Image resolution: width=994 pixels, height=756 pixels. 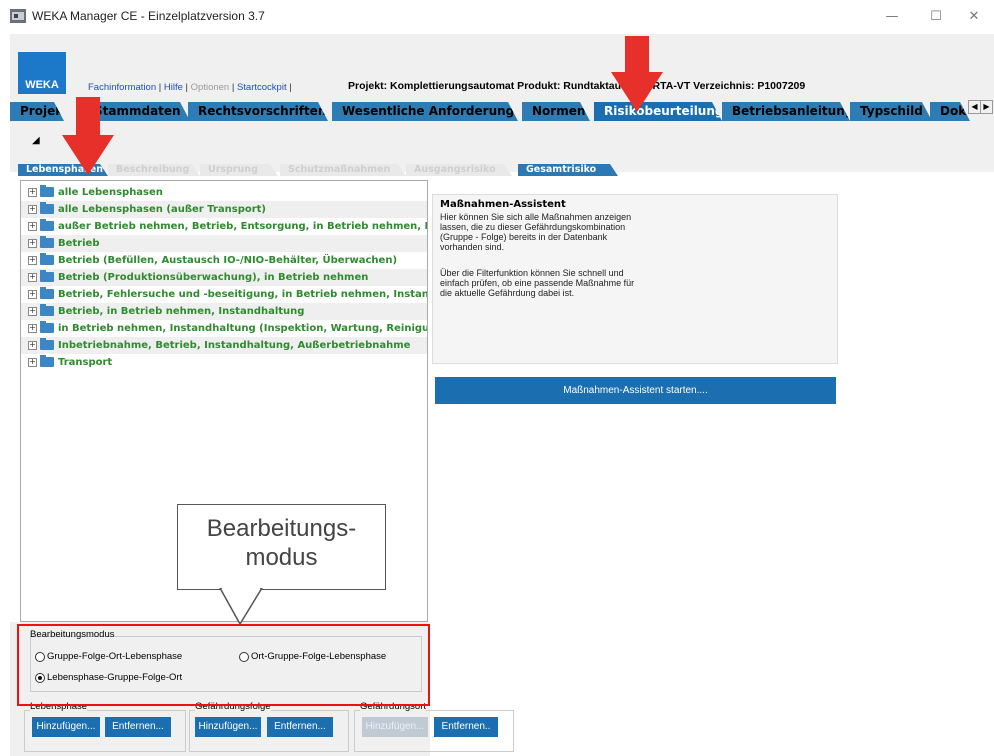 What do you see at coordinates (241, 607) in the screenshot?
I see `callout-pointer` at bounding box center [241, 607].